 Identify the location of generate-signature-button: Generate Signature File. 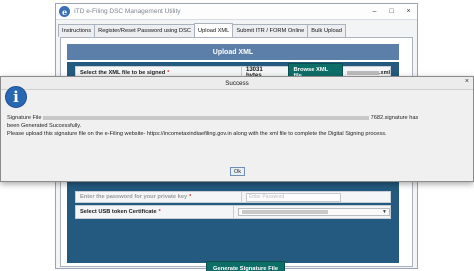
(246, 266).